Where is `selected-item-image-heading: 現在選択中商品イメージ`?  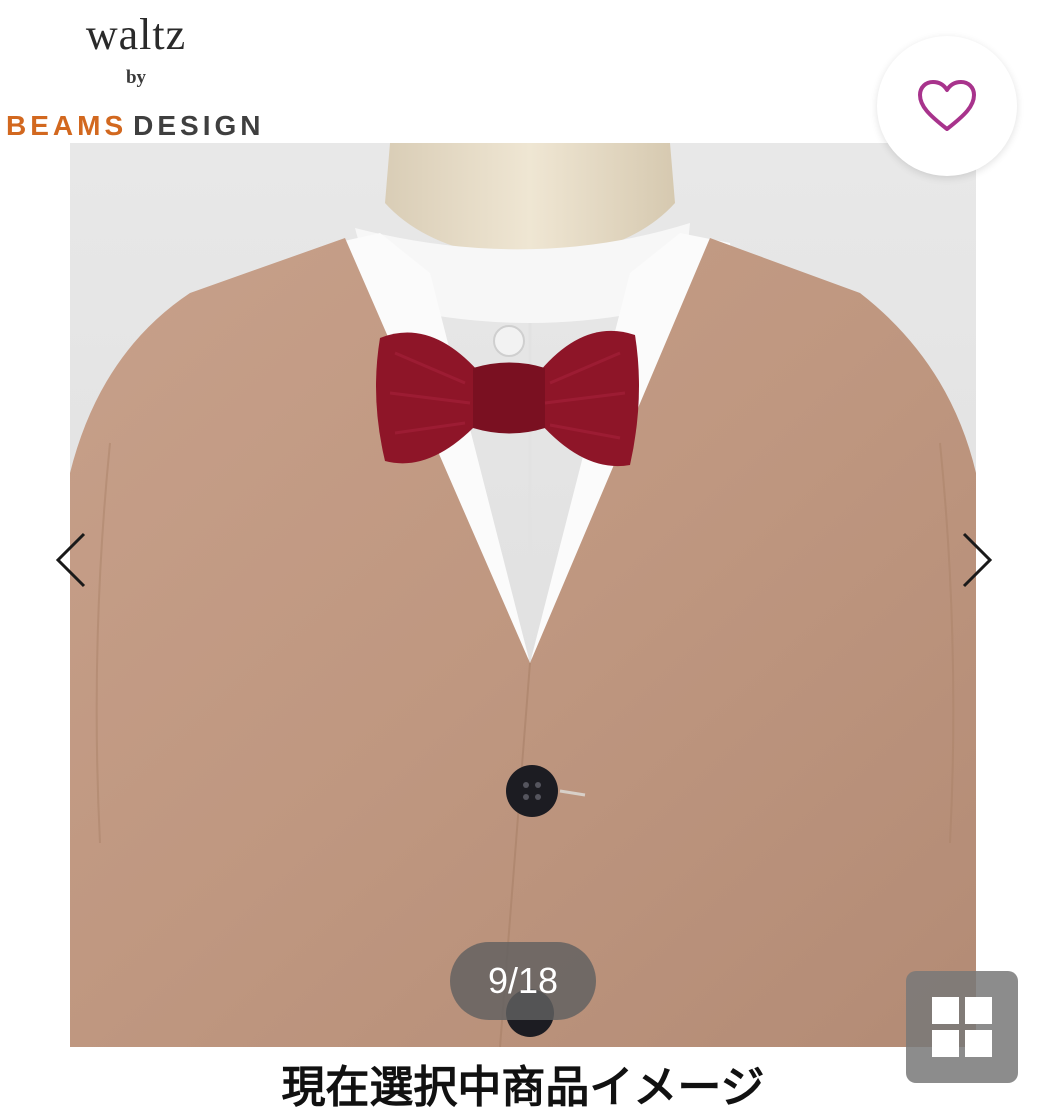 selected-item-image-heading: 現在選択中商品イメージ is located at coordinates (523, 1087).